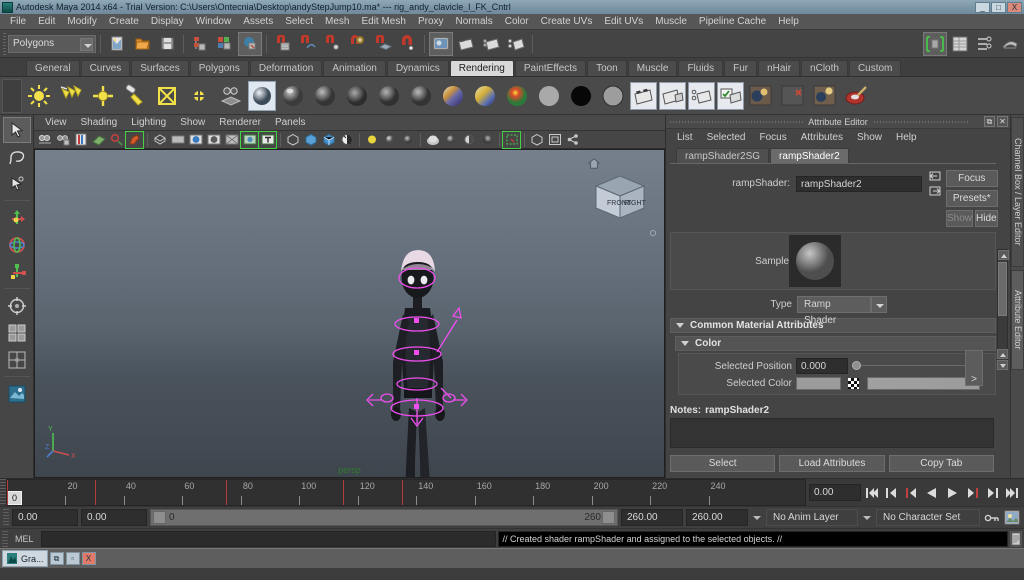 Image resolution: width=1024 pixels, height=580 pixels. What do you see at coordinates (283, 44) in the screenshot?
I see `snap-grid-icon` at bounding box center [283, 44].